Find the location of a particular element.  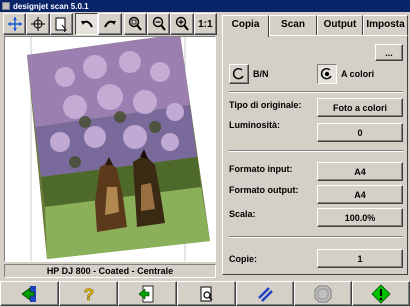

scale-value: 100.0% is located at coordinates (360, 217).